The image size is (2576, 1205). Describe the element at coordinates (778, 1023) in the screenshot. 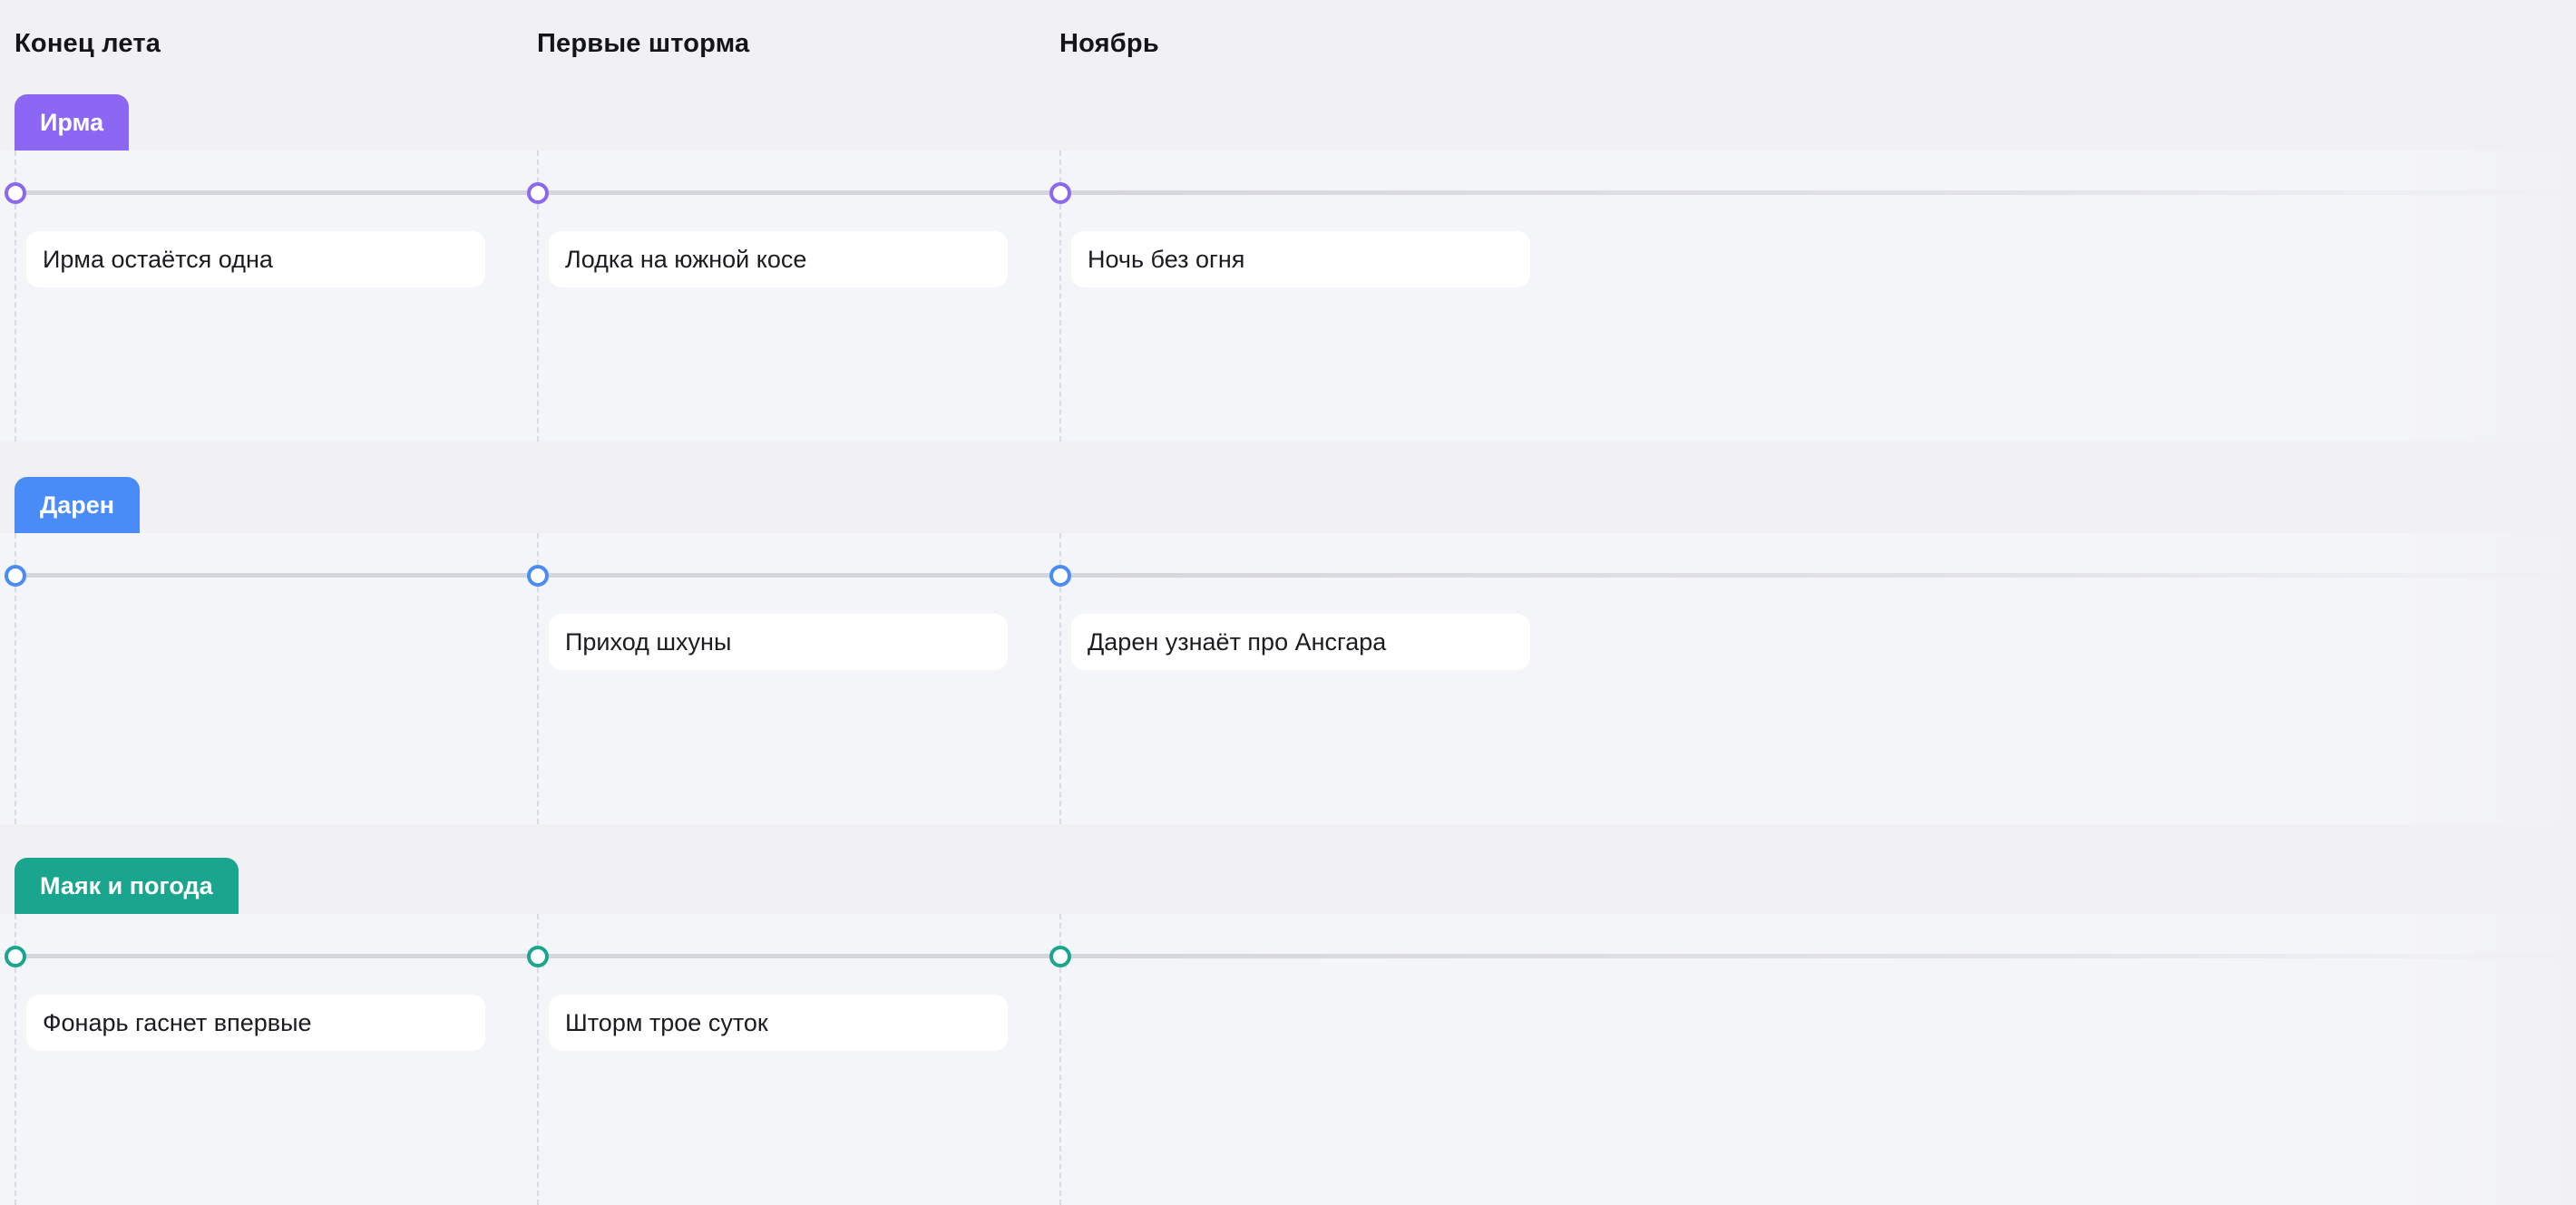

I see `event-card: Шторм трое суток` at that location.